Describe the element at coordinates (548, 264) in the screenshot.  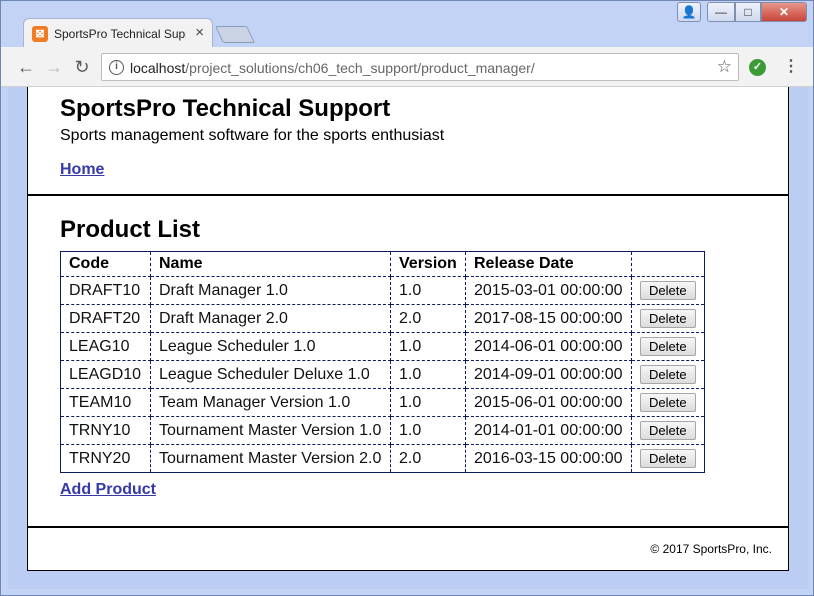
I see `column-header-release-date: Release Date` at that location.